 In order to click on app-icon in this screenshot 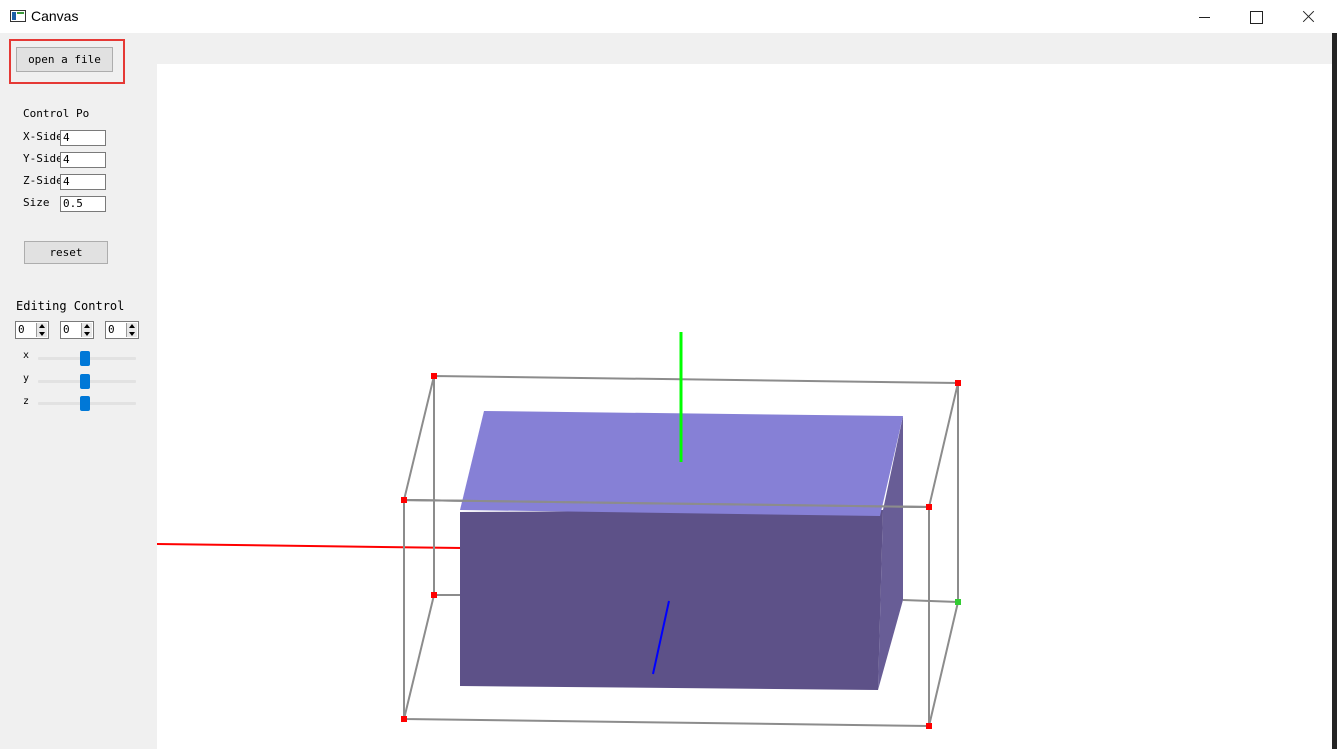, I will do `click(18, 16)`.